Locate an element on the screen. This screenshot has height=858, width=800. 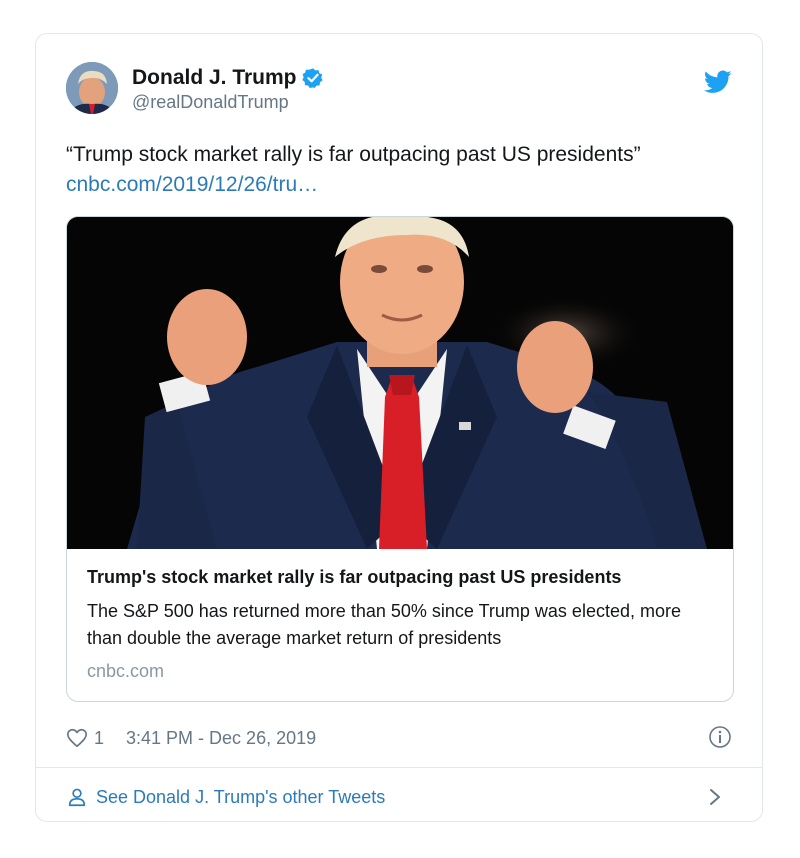
verified-badge-icon is located at coordinates (312, 78).